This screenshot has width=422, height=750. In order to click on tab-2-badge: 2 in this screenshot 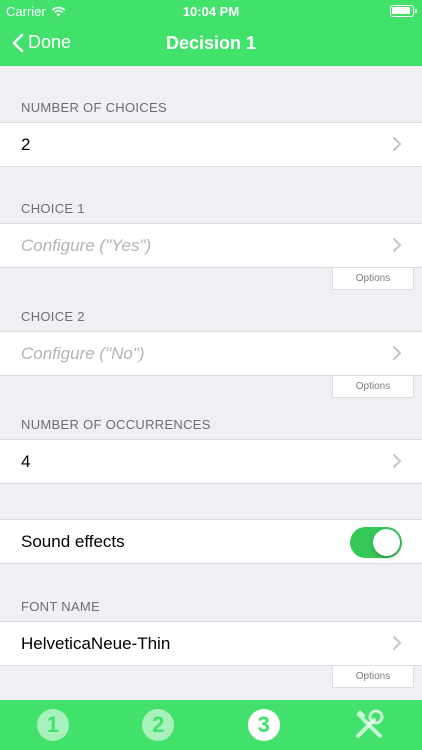, I will do `click(158, 725)`.